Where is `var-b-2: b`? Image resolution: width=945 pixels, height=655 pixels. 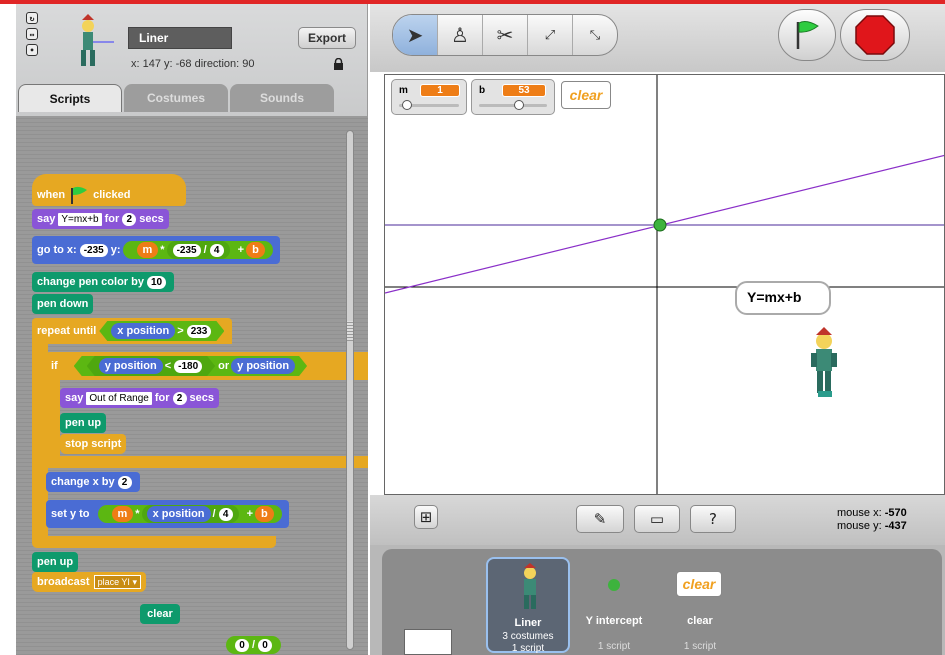 var-b-2: b is located at coordinates (264, 514).